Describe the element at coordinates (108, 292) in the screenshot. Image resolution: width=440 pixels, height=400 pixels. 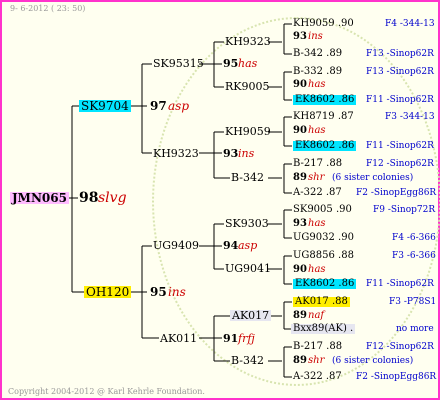
I see `gen1-queen-id: OH120` at that location.